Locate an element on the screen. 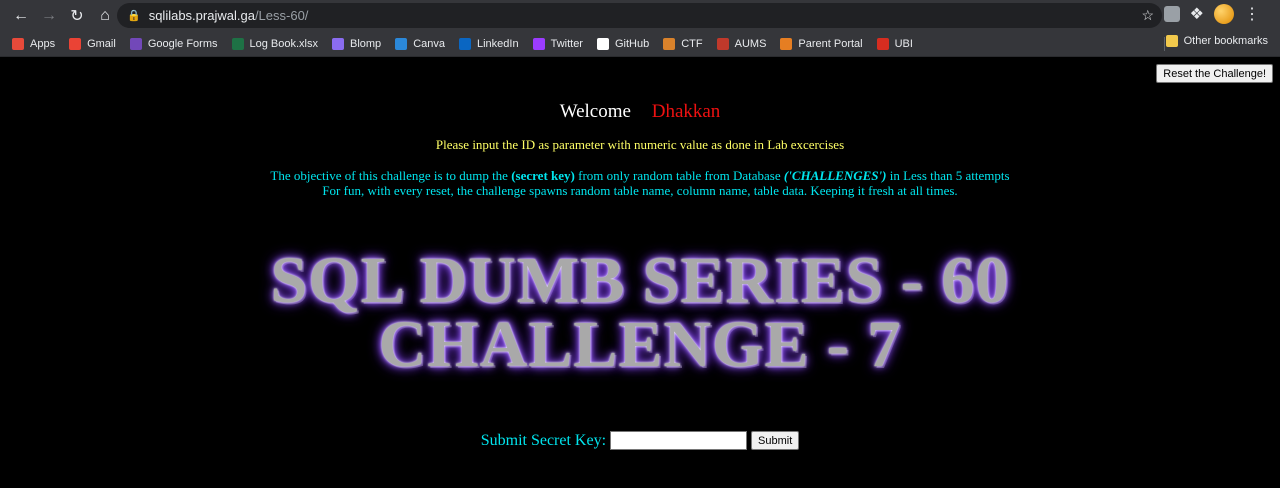 This screenshot has height=488, width=1280. bookmark-apps: Apps is located at coordinates (34, 43).